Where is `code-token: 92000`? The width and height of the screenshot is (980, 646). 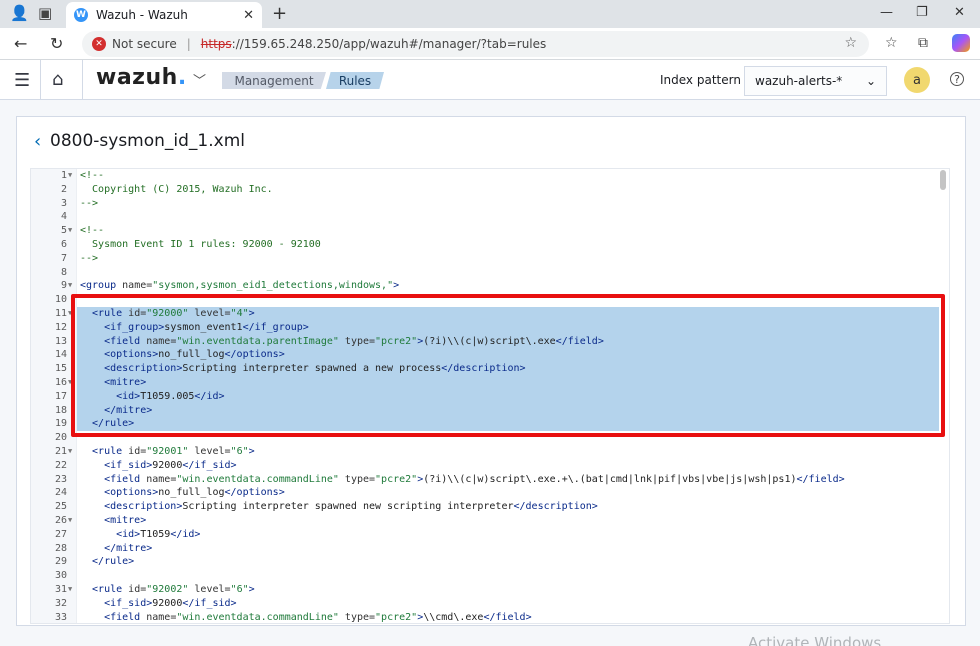
code-token: 92000 is located at coordinates (167, 603).